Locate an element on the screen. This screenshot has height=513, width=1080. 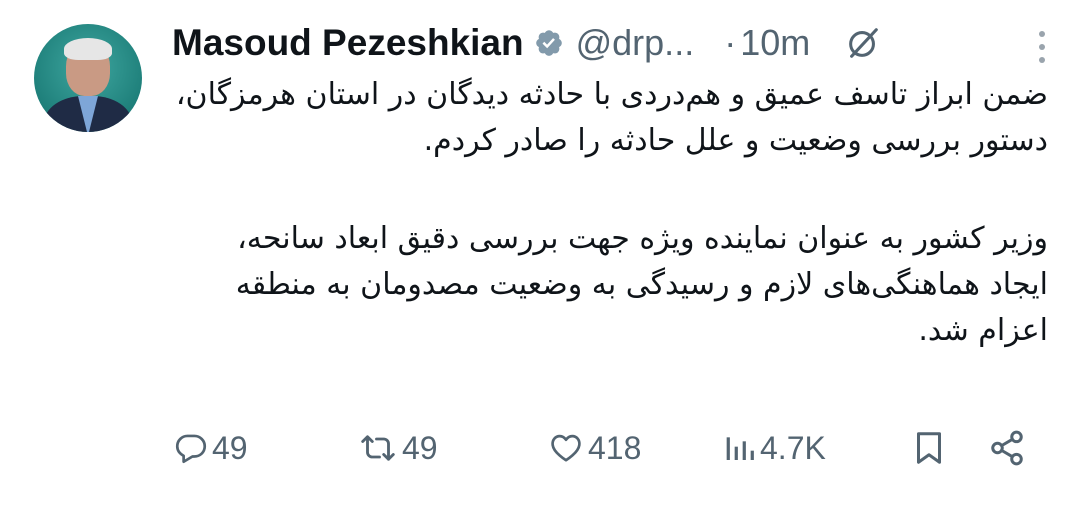
bookmark-icon is located at coordinates (929, 448).